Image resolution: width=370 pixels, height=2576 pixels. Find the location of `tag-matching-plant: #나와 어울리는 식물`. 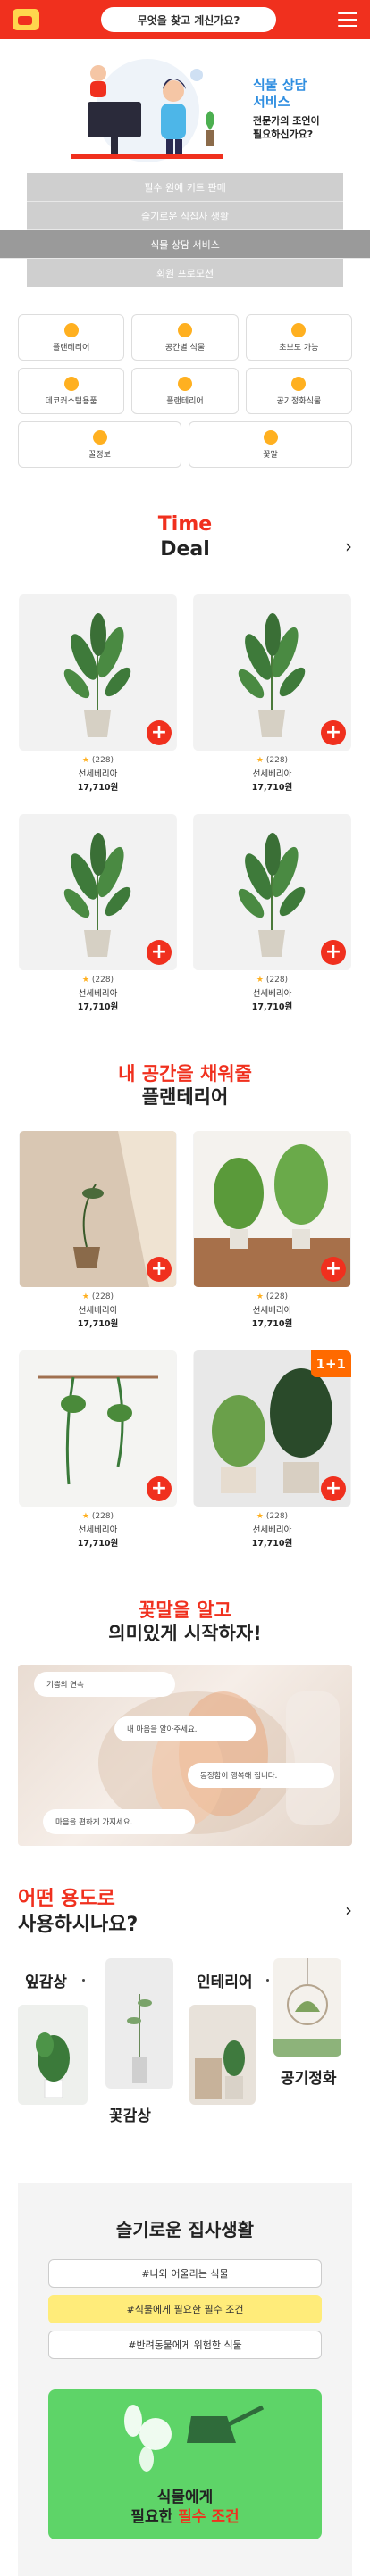

tag-matching-plant: #나와 어울리는 식물 is located at coordinates (185, 2273).